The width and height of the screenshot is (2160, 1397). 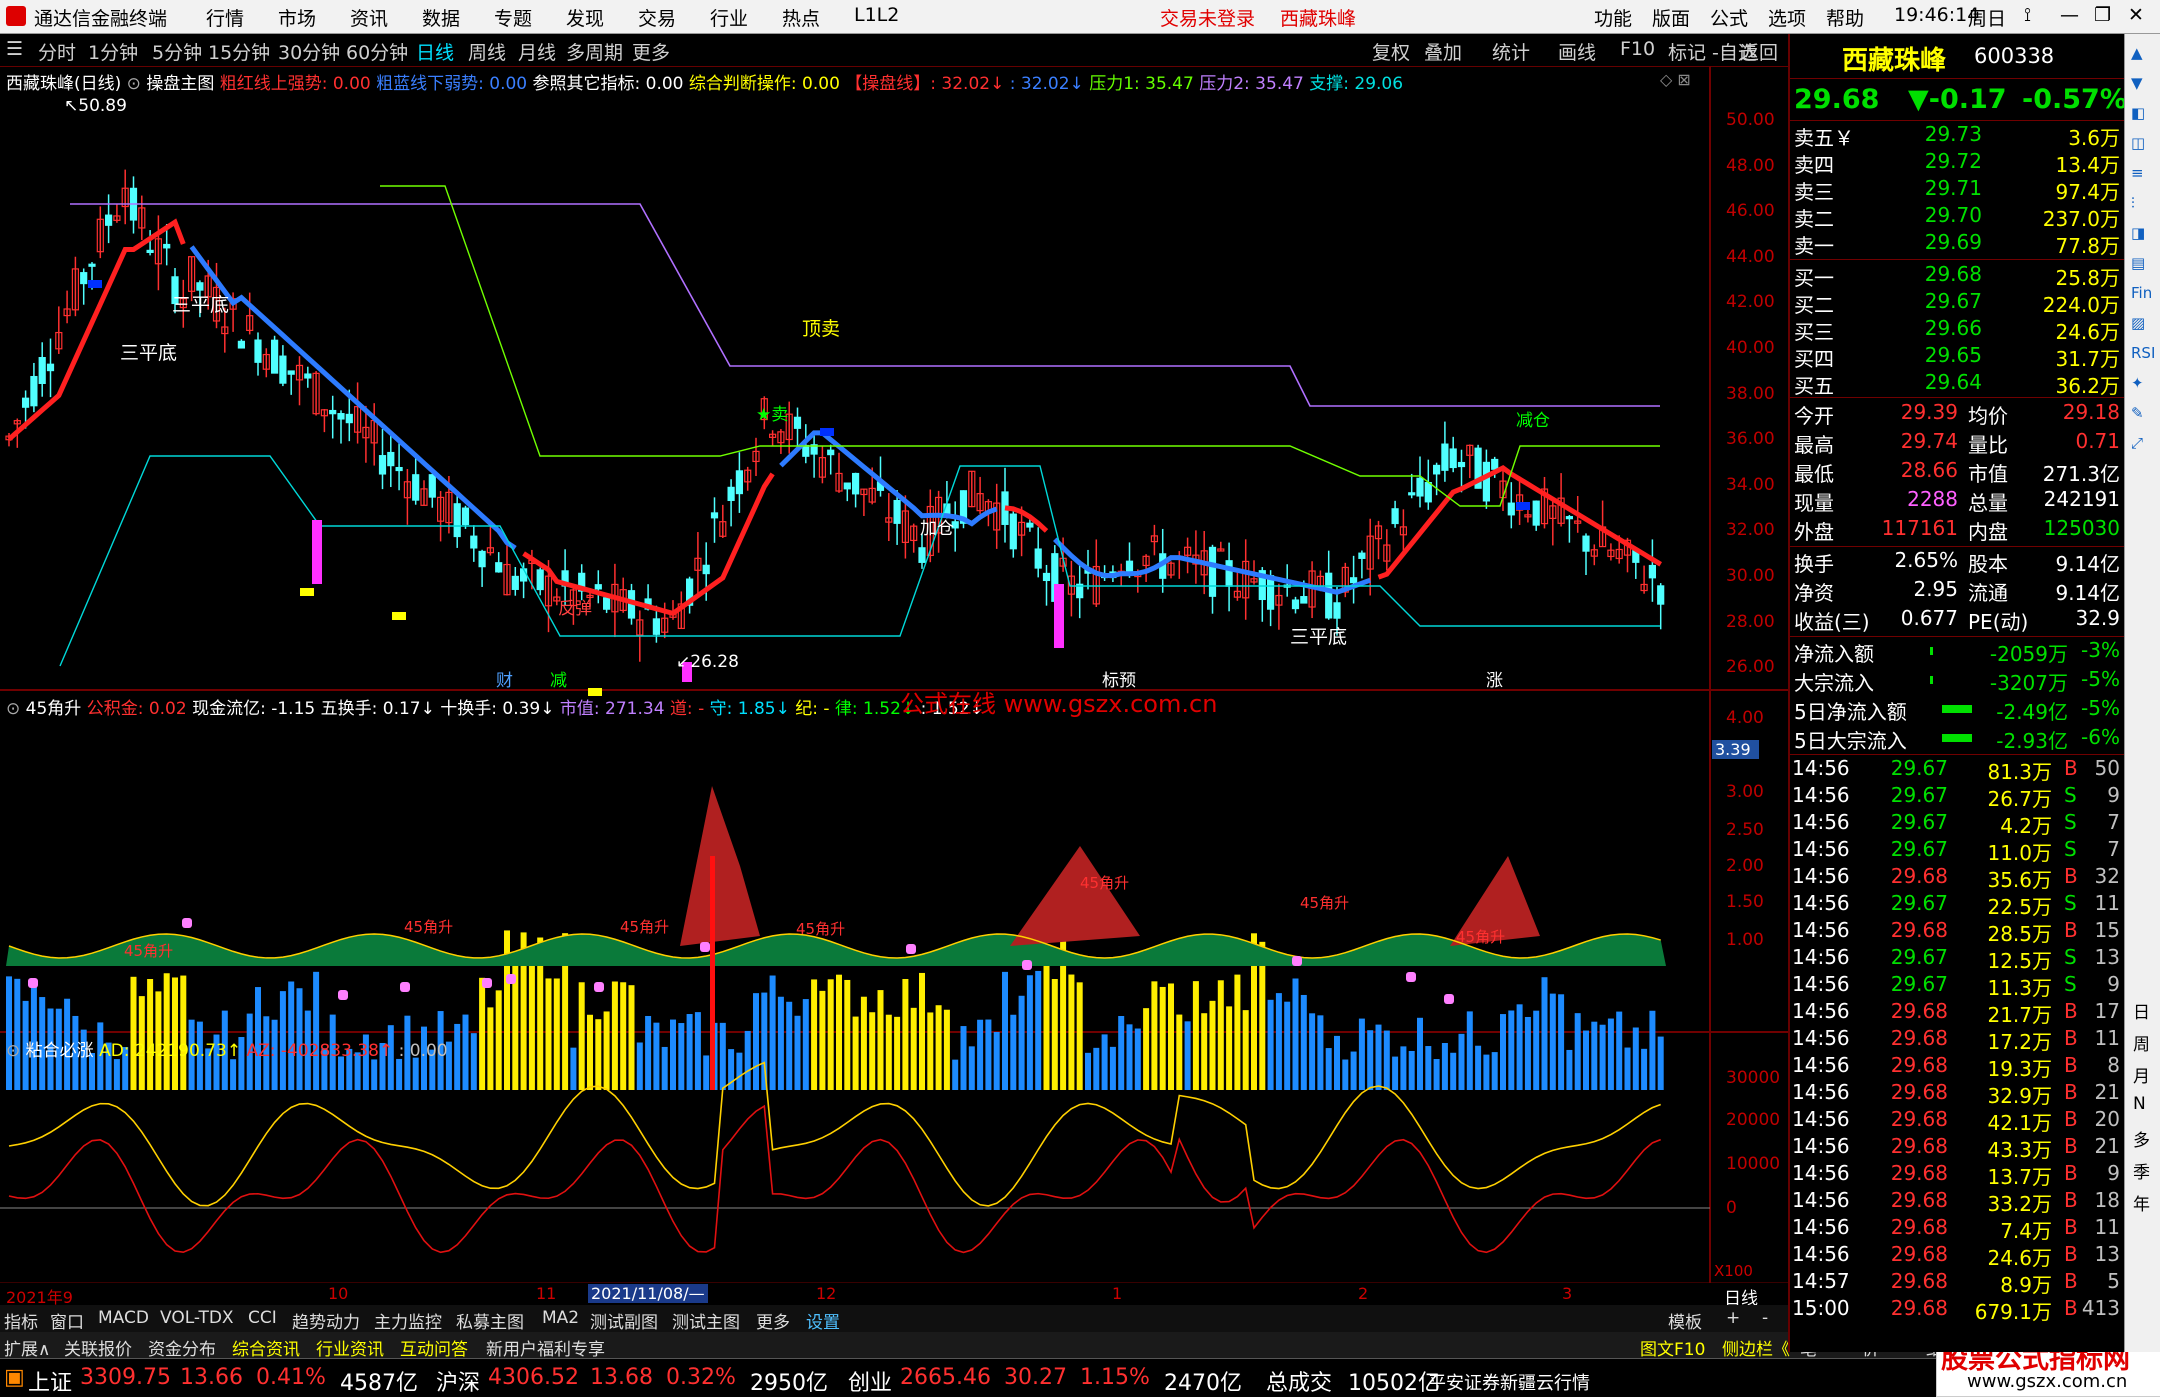 I want to click on pin-icon: ⟟, so click(x=2027, y=15).